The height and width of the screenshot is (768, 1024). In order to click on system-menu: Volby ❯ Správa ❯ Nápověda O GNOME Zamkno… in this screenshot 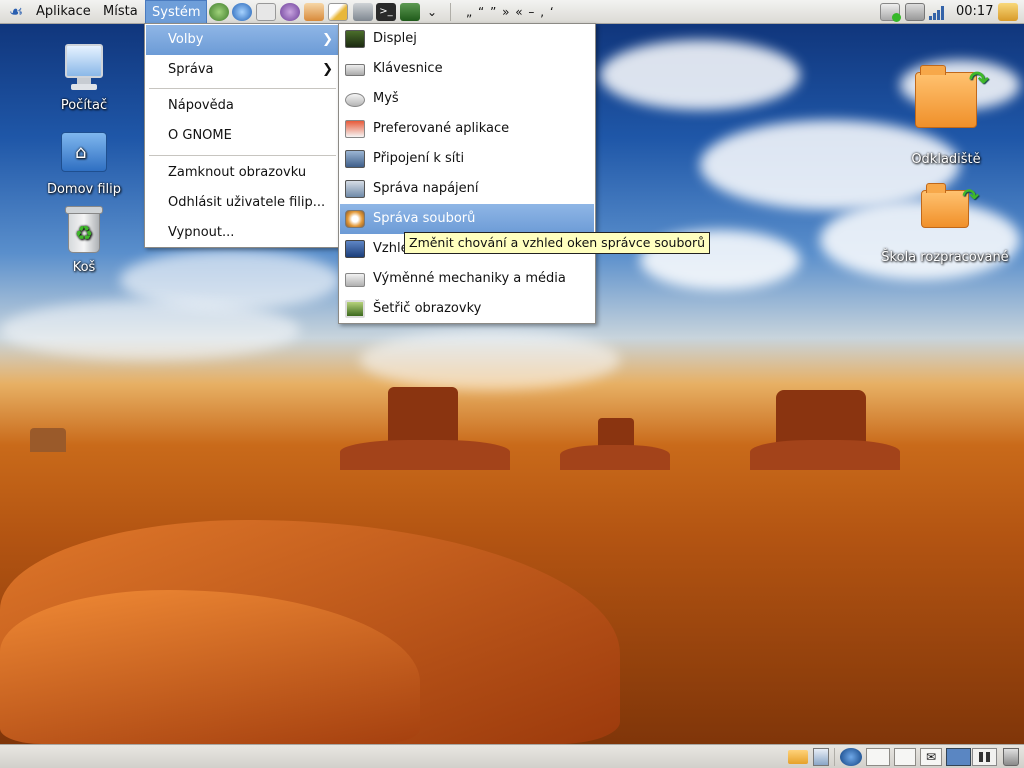, I will do `click(242, 135)`.